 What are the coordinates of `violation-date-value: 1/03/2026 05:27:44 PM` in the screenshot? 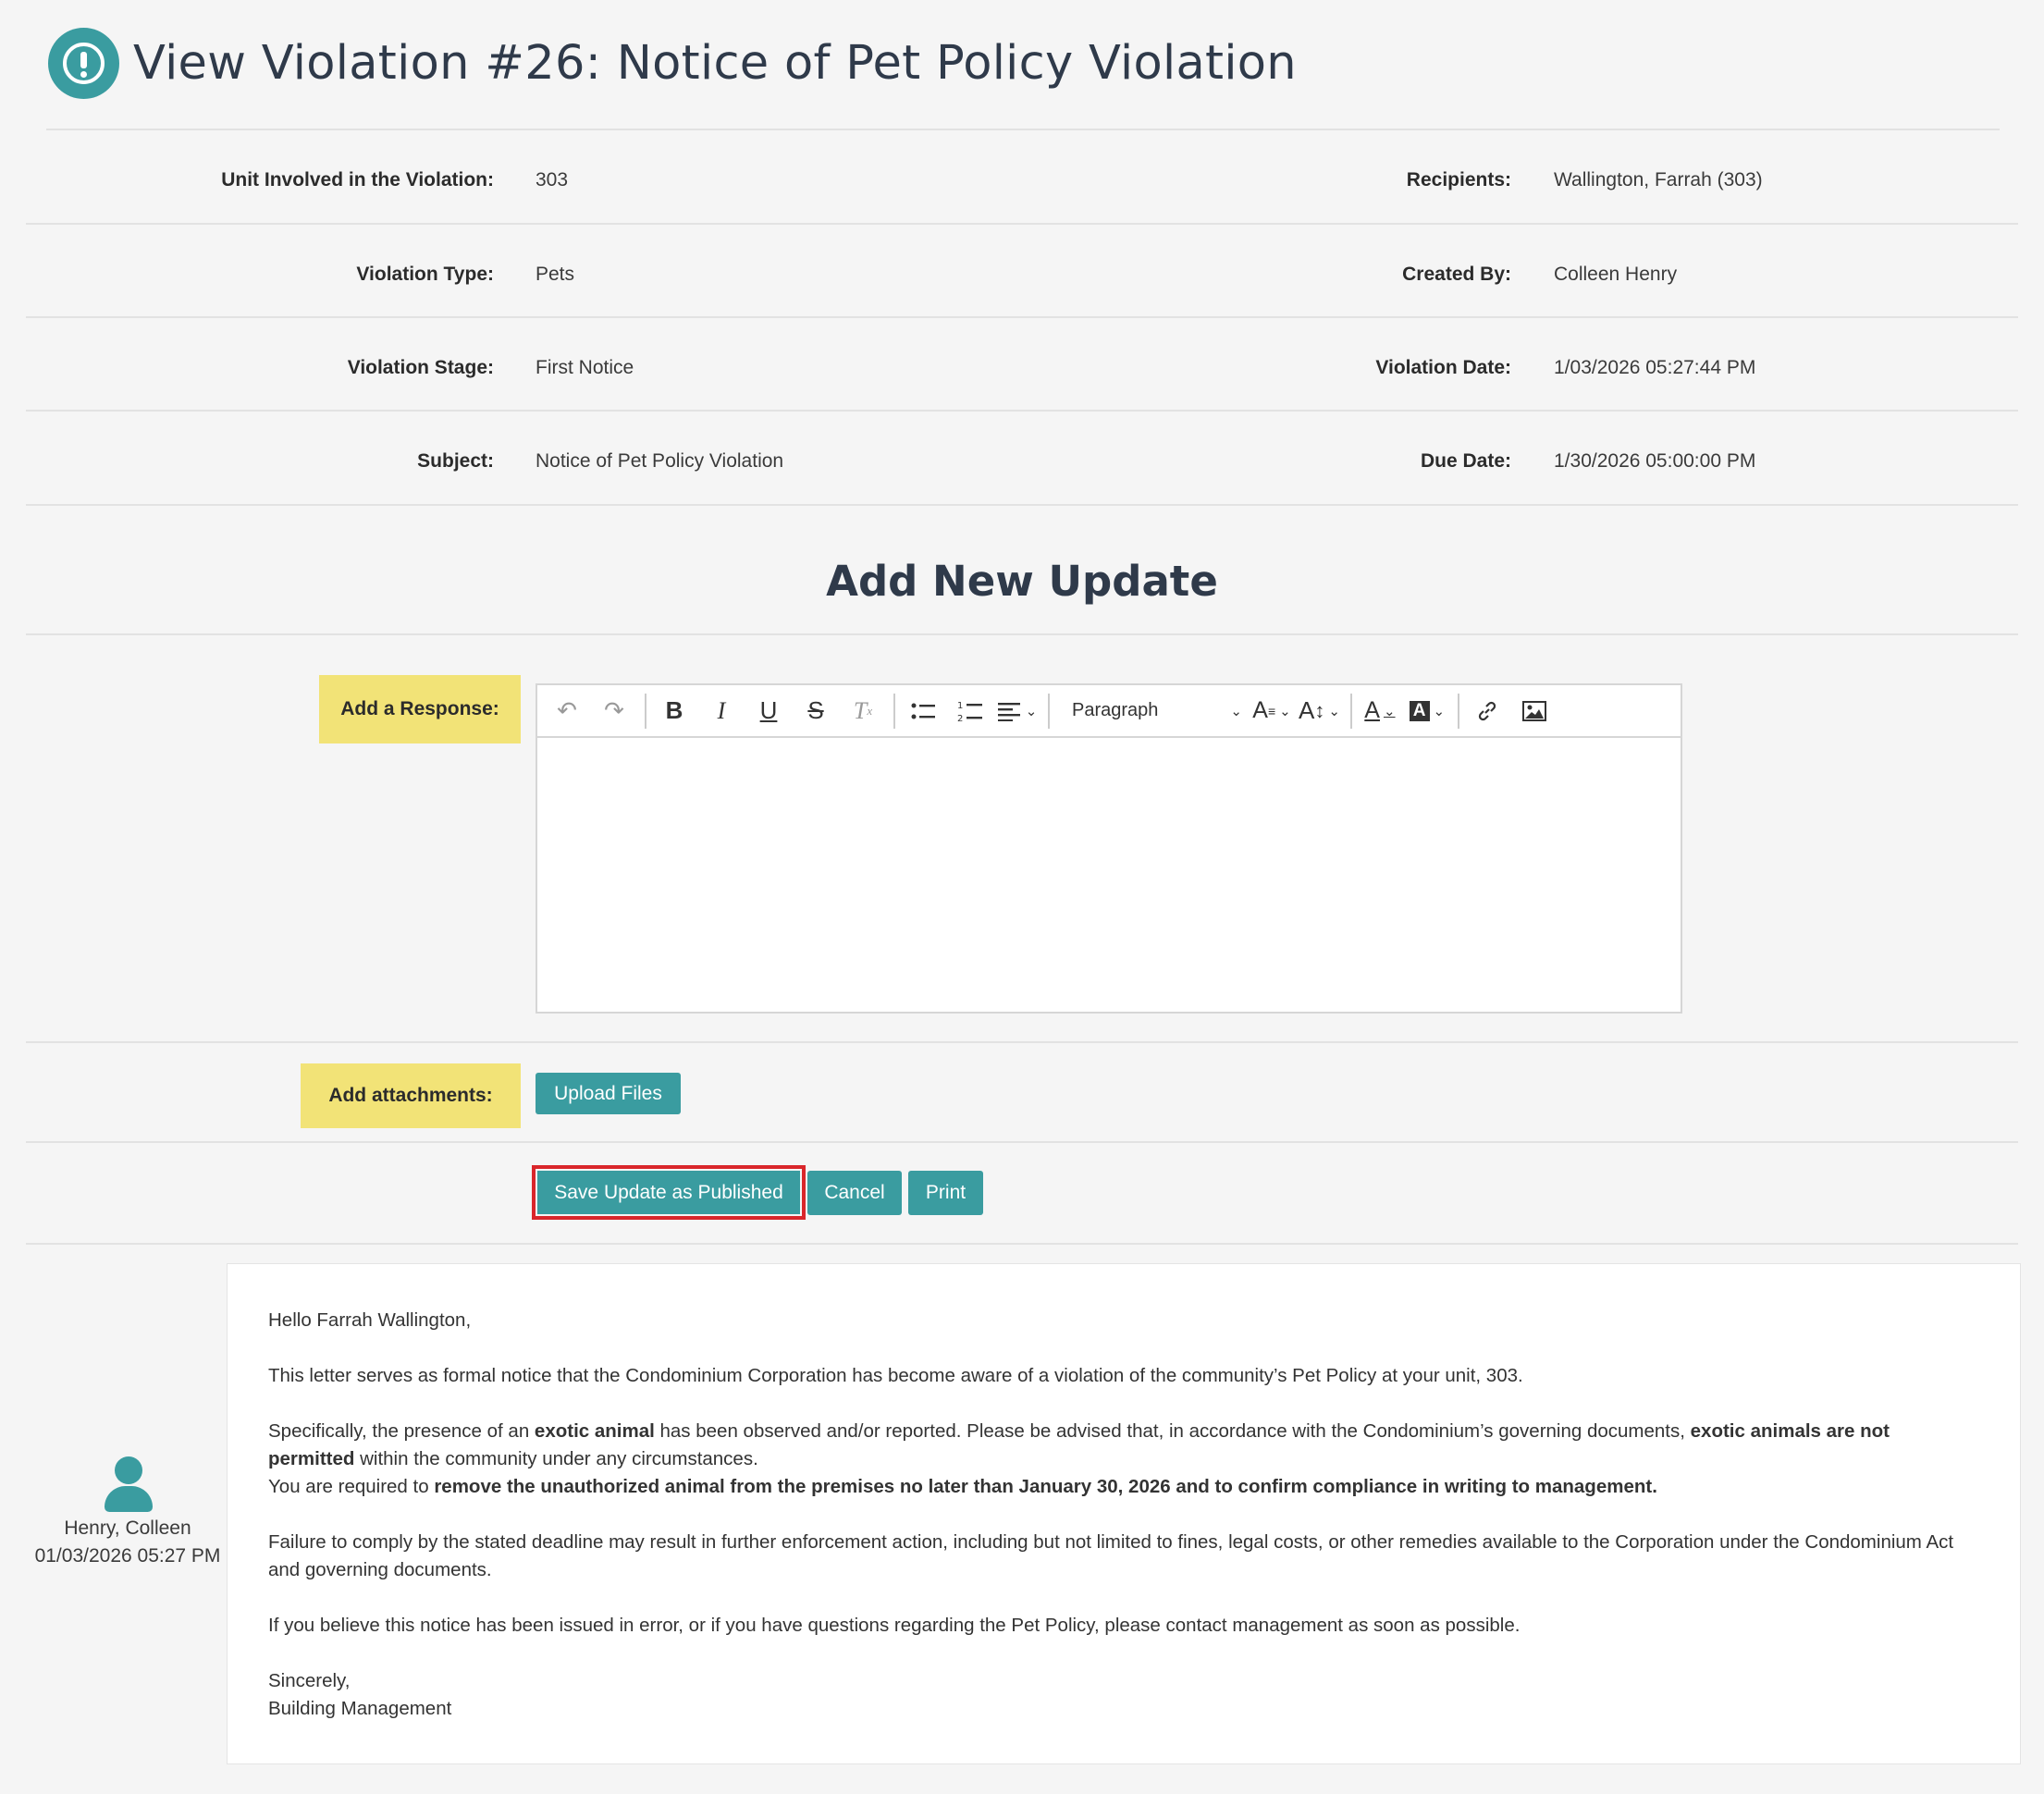 It's located at (1655, 368).